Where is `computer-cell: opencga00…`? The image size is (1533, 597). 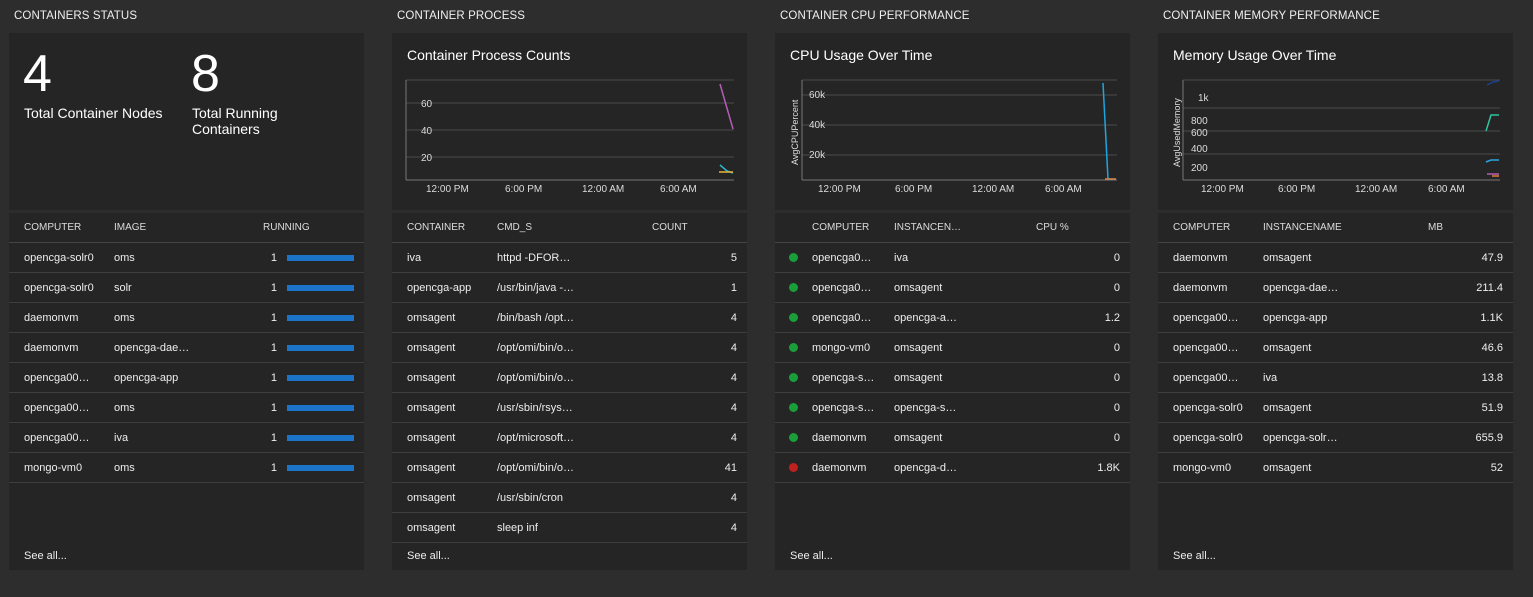 computer-cell: opencga00… is located at coordinates (61, 407).